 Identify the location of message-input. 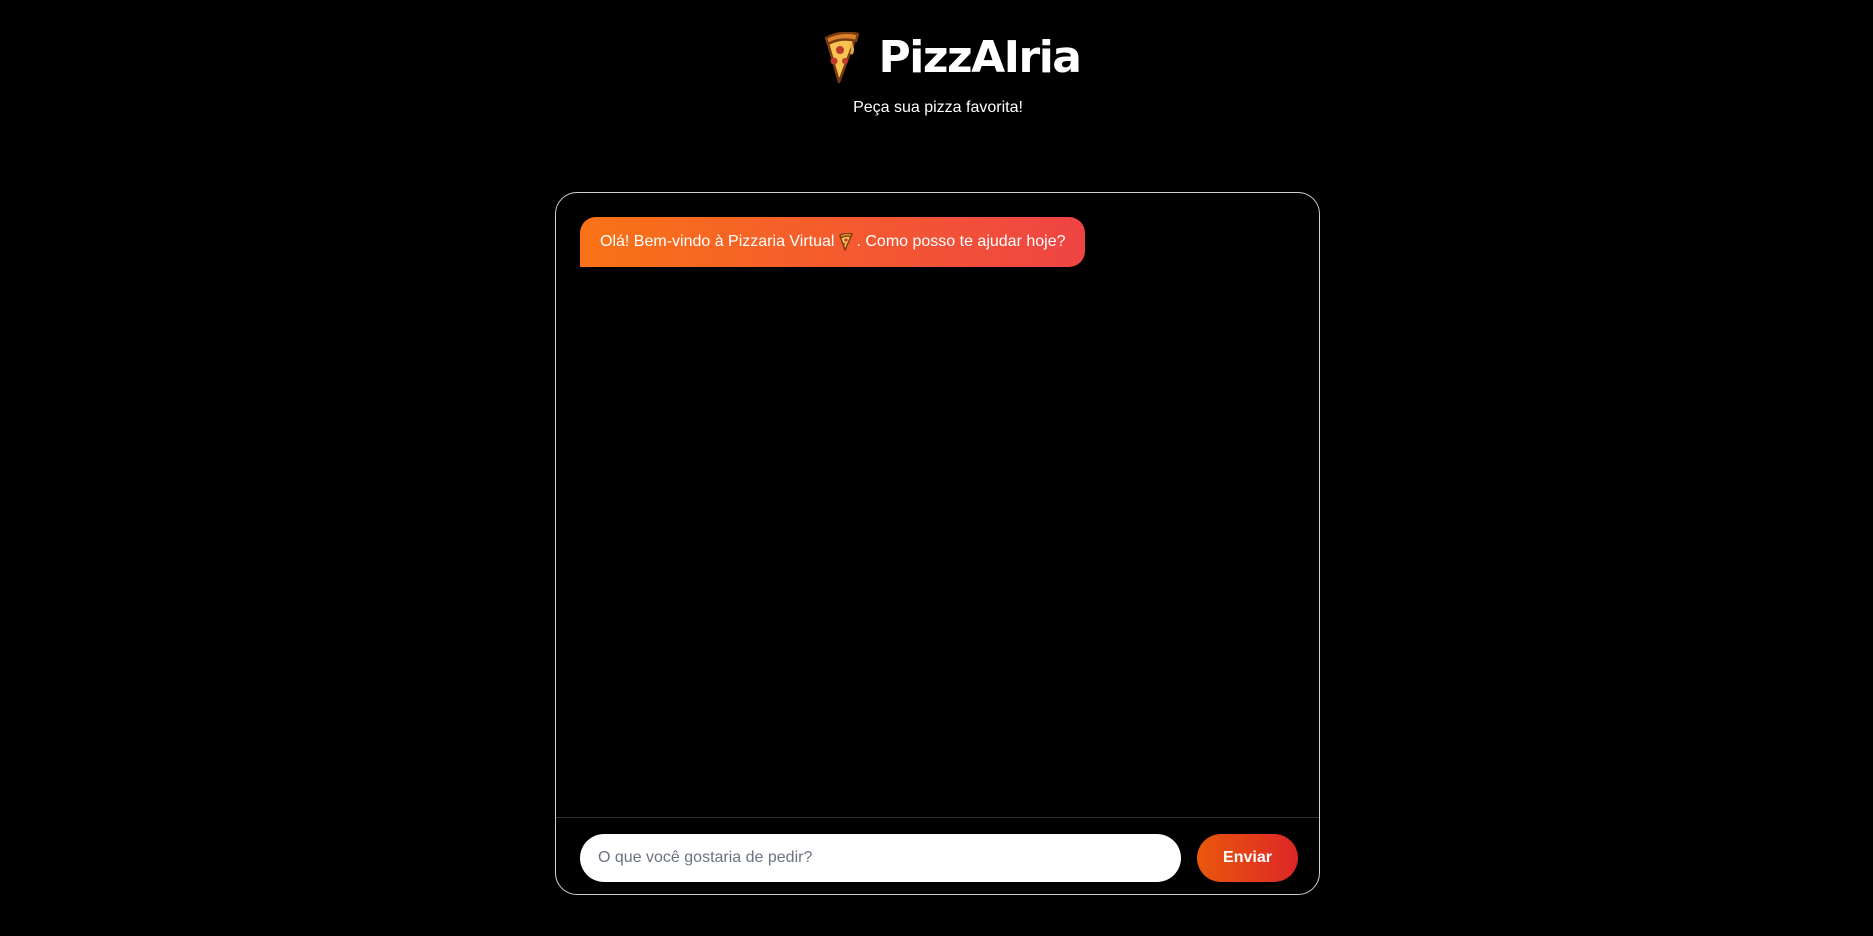
(880, 858).